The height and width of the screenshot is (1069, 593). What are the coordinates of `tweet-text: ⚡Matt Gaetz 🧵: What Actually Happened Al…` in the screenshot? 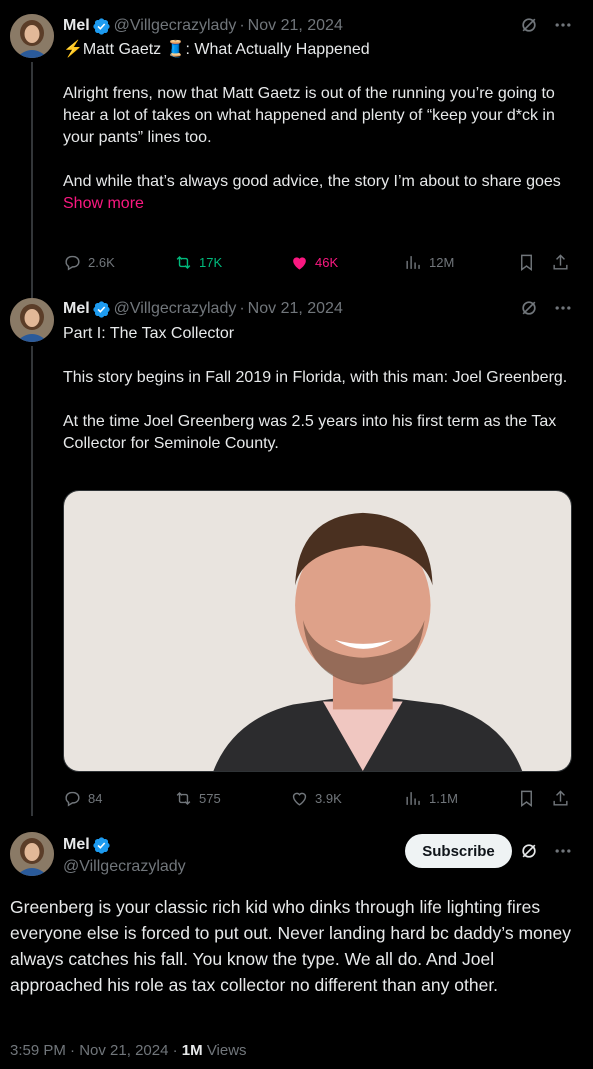 It's located at (315, 127).